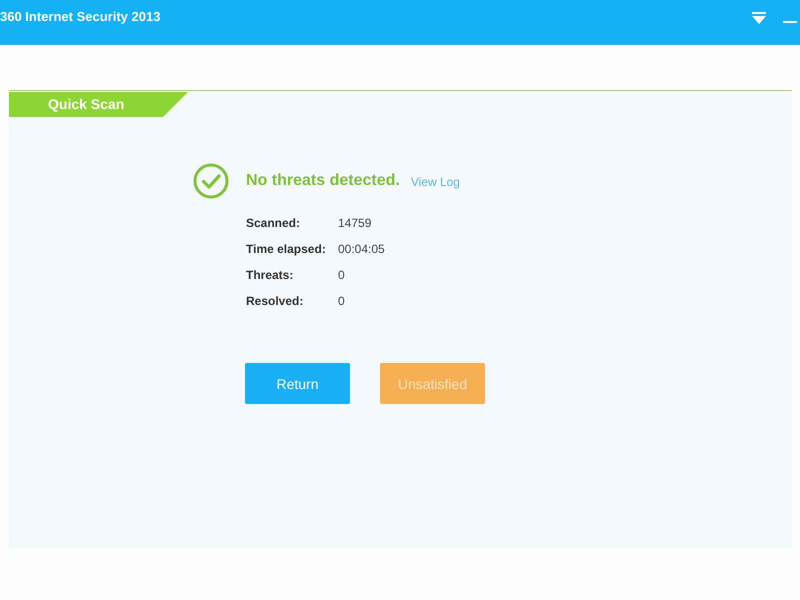 This screenshot has width=800, height=600. What do you see at coordinates (790, 21) in the screenshot?
I see `minimize-icon` at bounding box center [790, 21].